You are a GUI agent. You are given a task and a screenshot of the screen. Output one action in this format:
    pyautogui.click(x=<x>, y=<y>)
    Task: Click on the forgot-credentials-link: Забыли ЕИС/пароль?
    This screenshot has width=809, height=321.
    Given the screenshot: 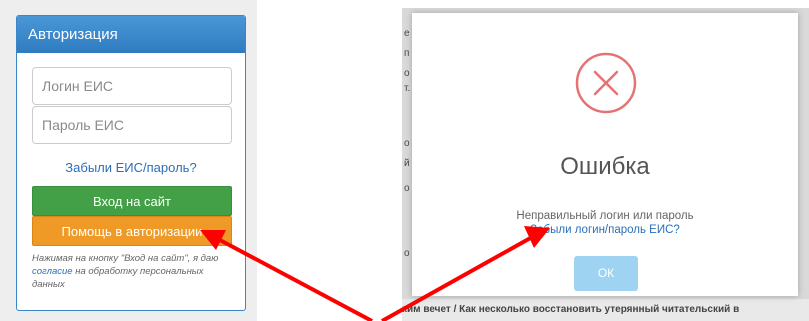 What is the action you would take?
    pyautogui.click(x=131, y=167)
    